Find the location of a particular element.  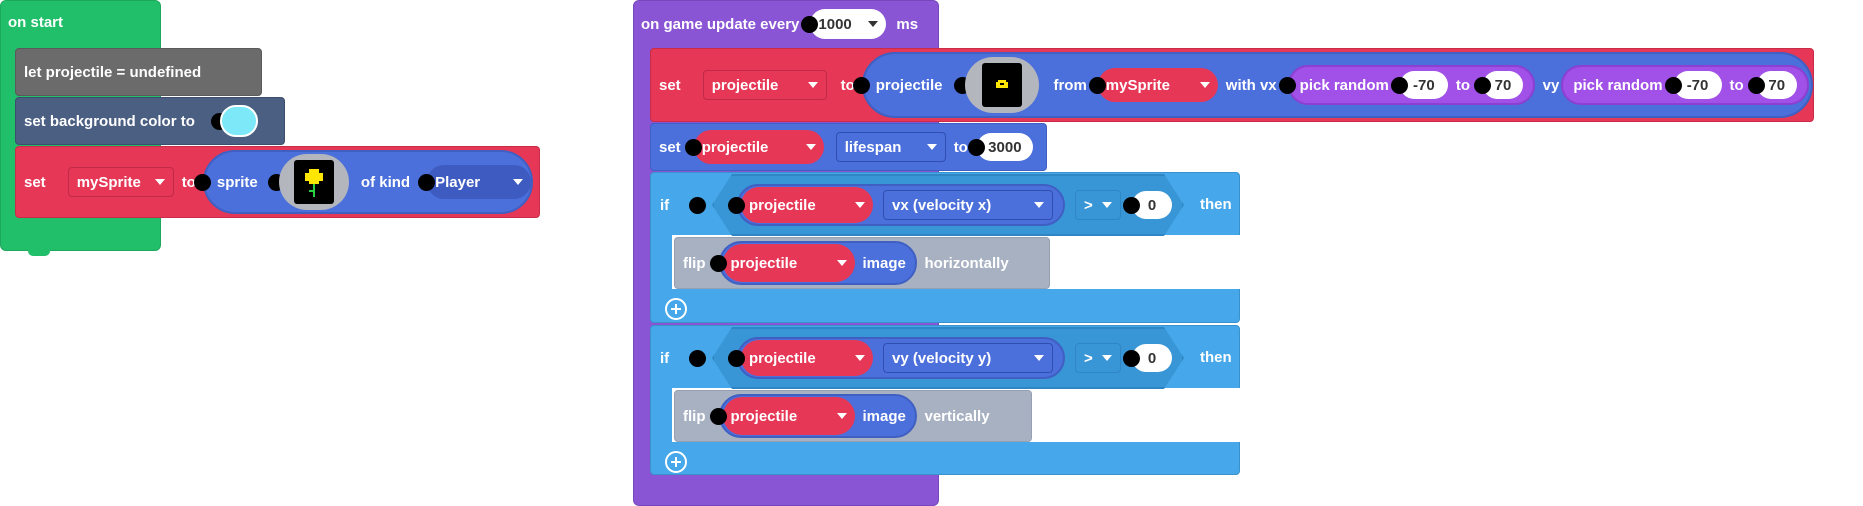

vx-comparison-reporter: projectile vx (velocity x) > 0 is located at coordinates (948, 205).